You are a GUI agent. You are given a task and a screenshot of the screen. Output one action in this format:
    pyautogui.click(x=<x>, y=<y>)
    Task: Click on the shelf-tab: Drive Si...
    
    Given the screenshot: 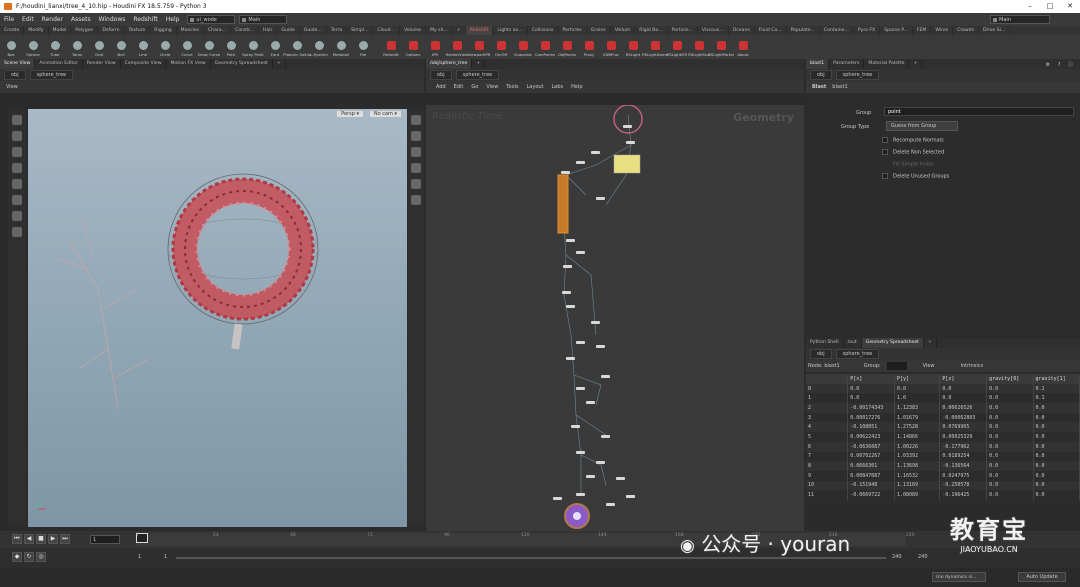 What is the action you would take?
    pyautogui.click(x=995, y=30)
    